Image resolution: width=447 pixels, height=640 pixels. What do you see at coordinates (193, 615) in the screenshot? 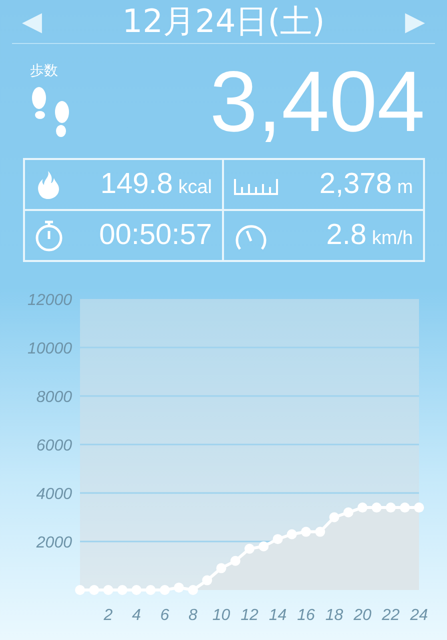
I see `x-tick-label: 8` at bounding box center [193, 615].